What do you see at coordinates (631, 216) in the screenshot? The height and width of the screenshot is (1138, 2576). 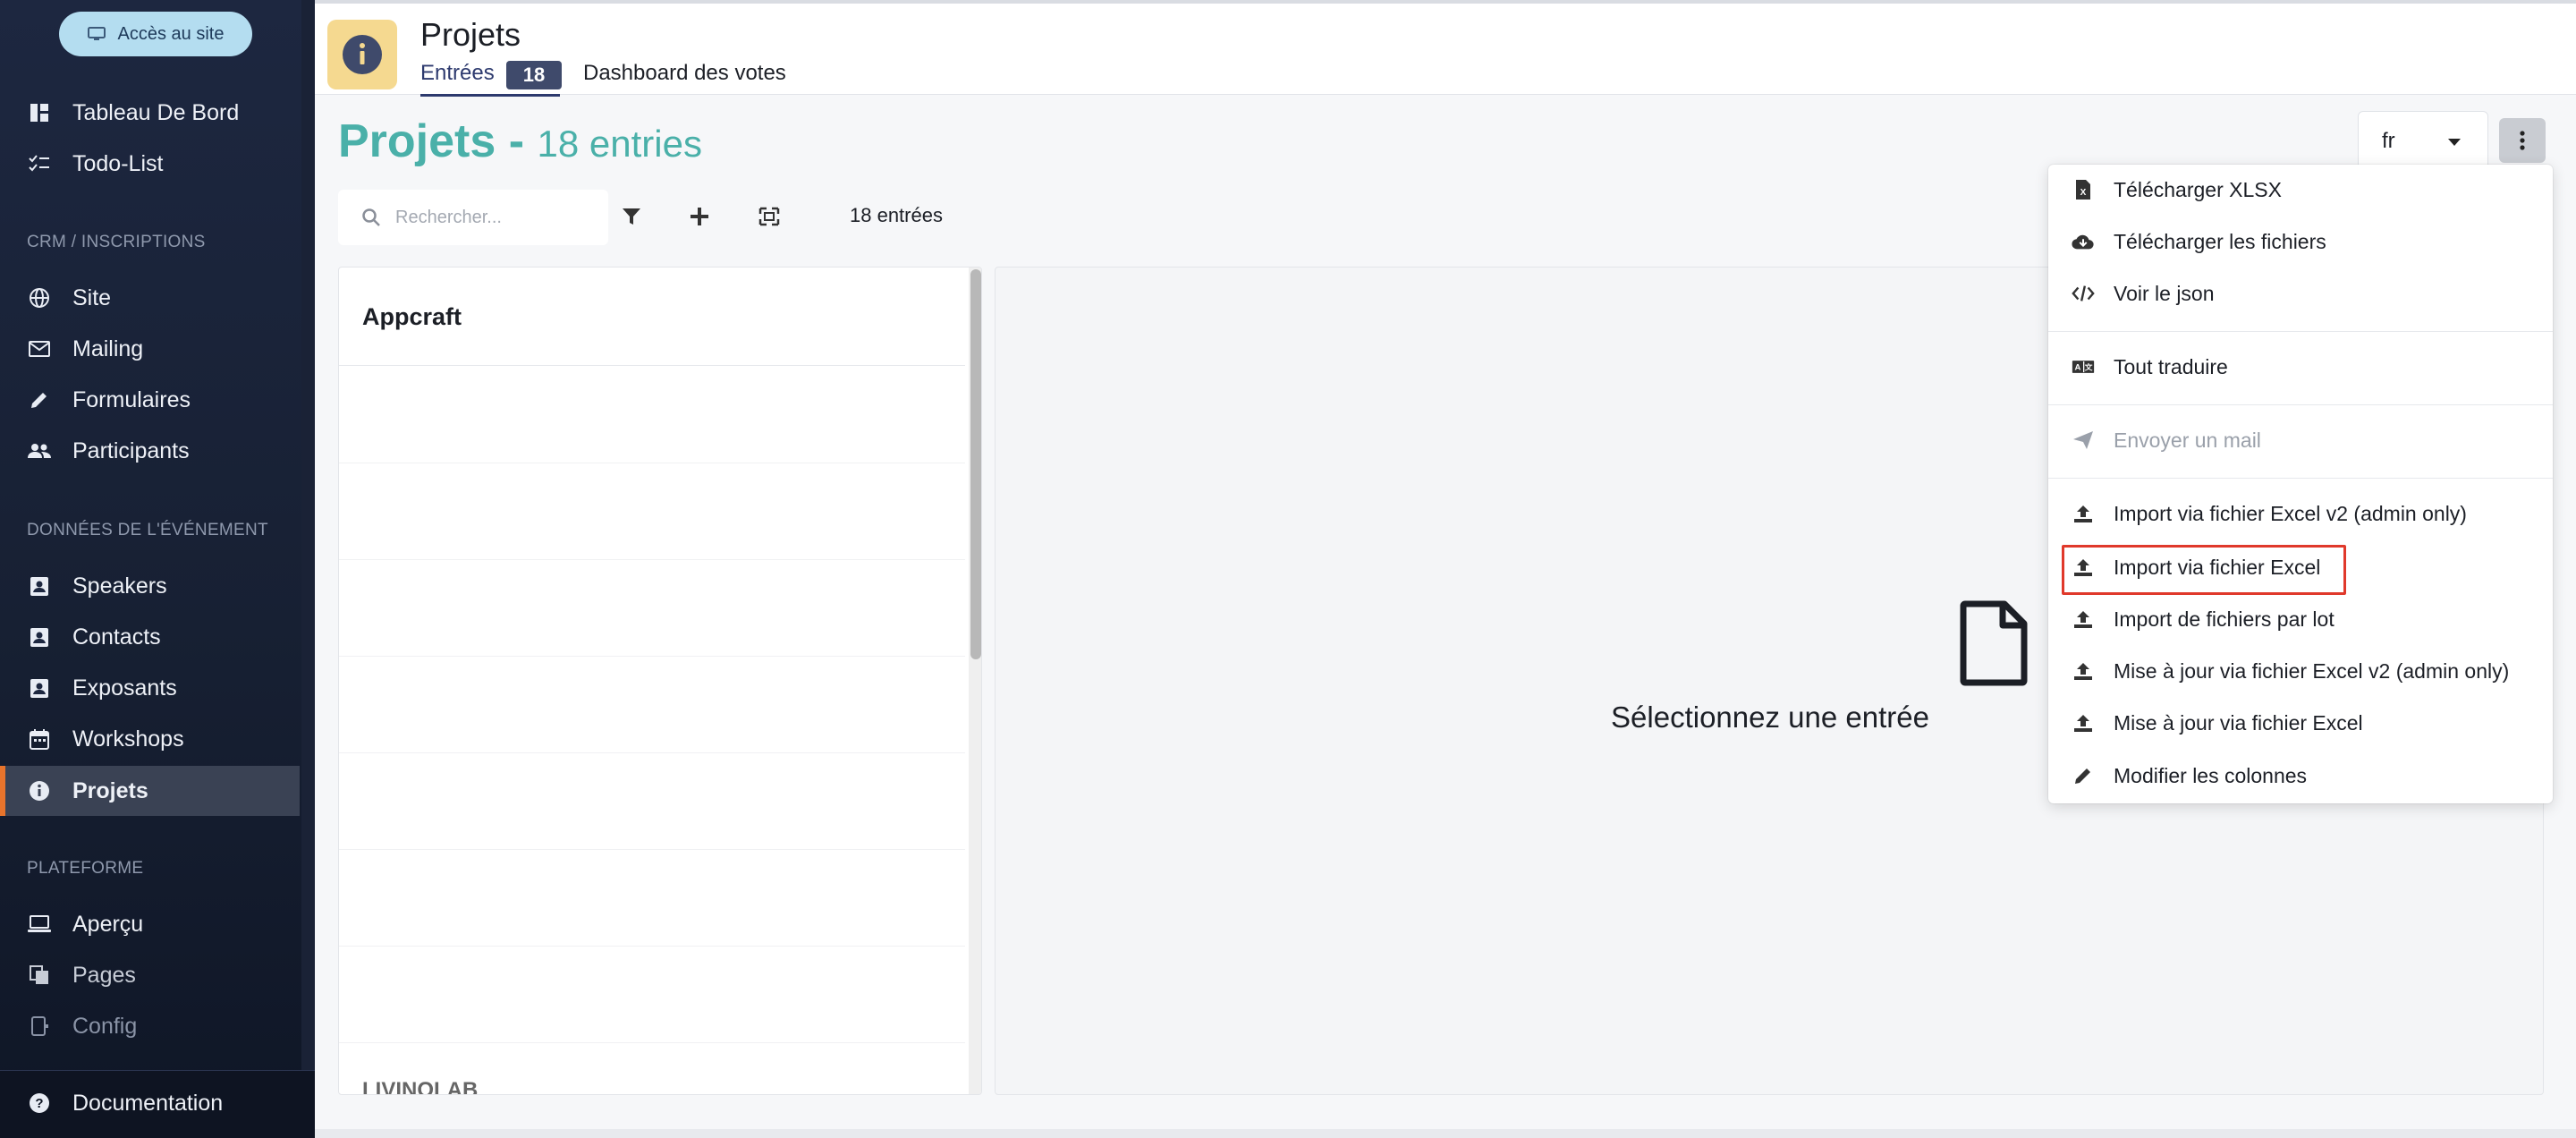 I see `filter-button` at bounding box center [631, 216].